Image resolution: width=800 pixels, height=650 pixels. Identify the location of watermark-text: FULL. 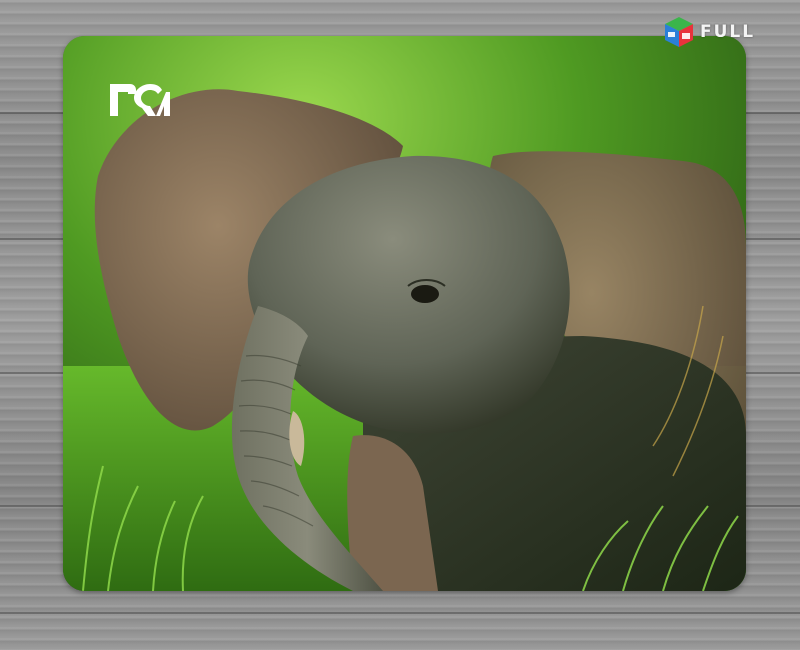
(728, 32).